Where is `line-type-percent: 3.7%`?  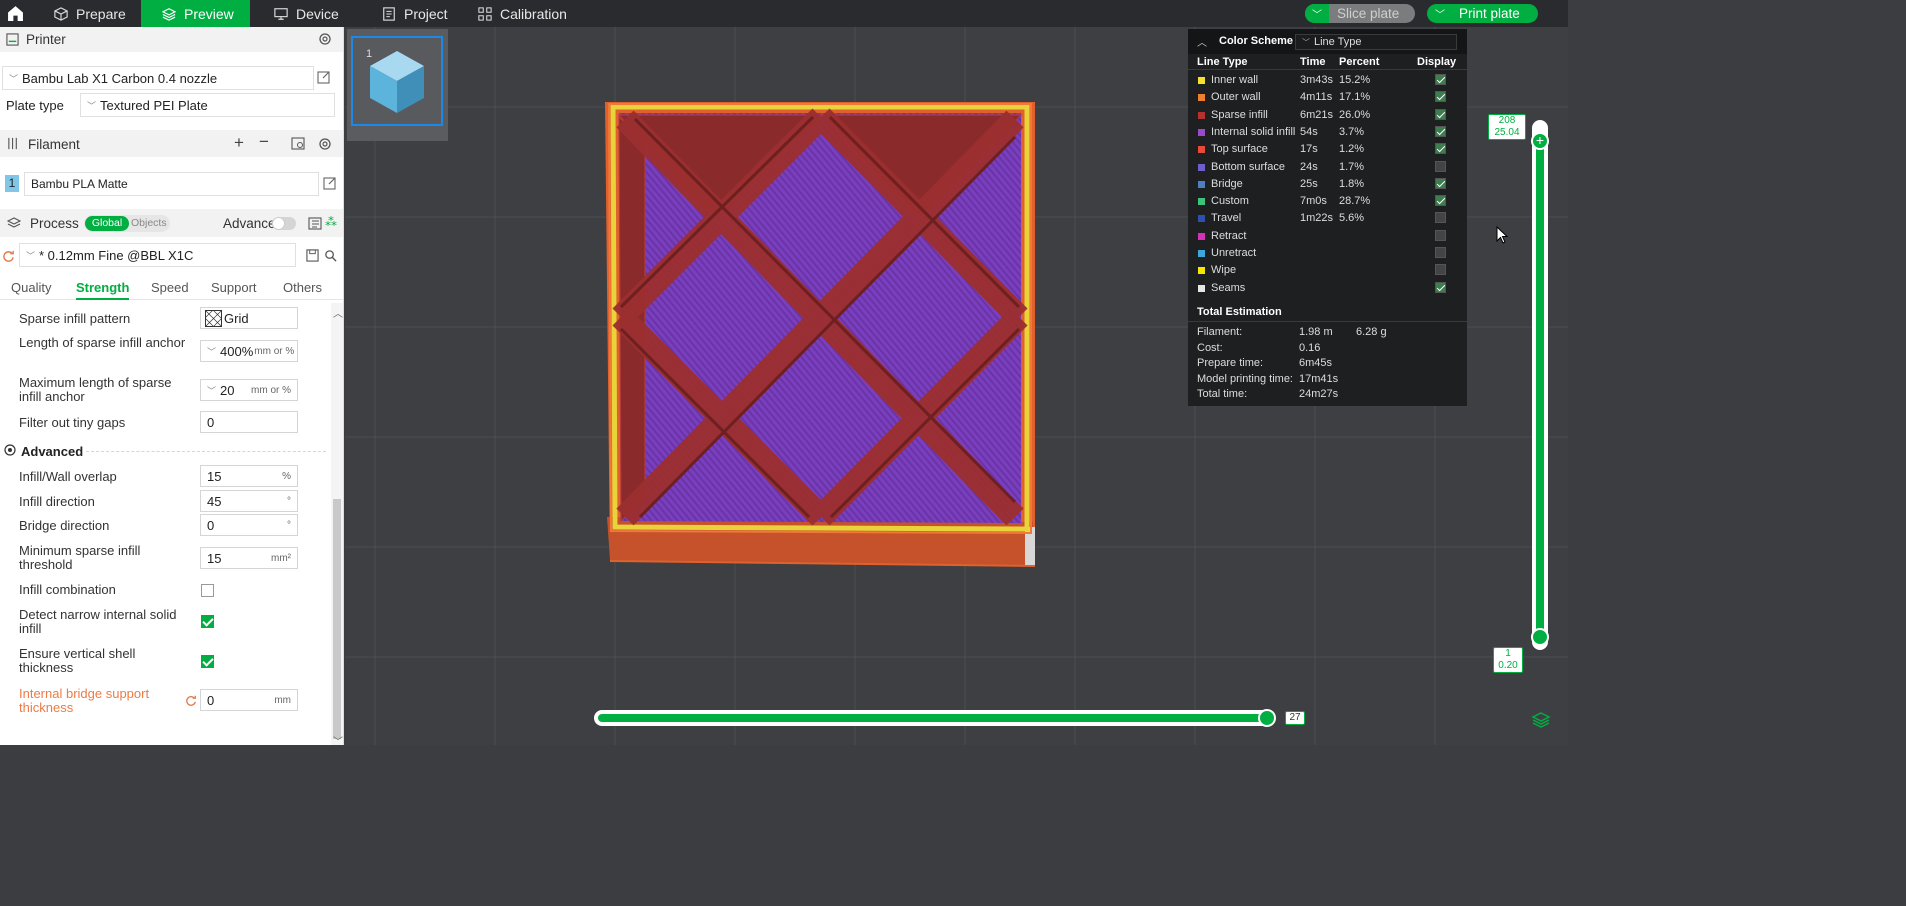
line-type-percent: 3.7% is located at coordinates (1352, 131).